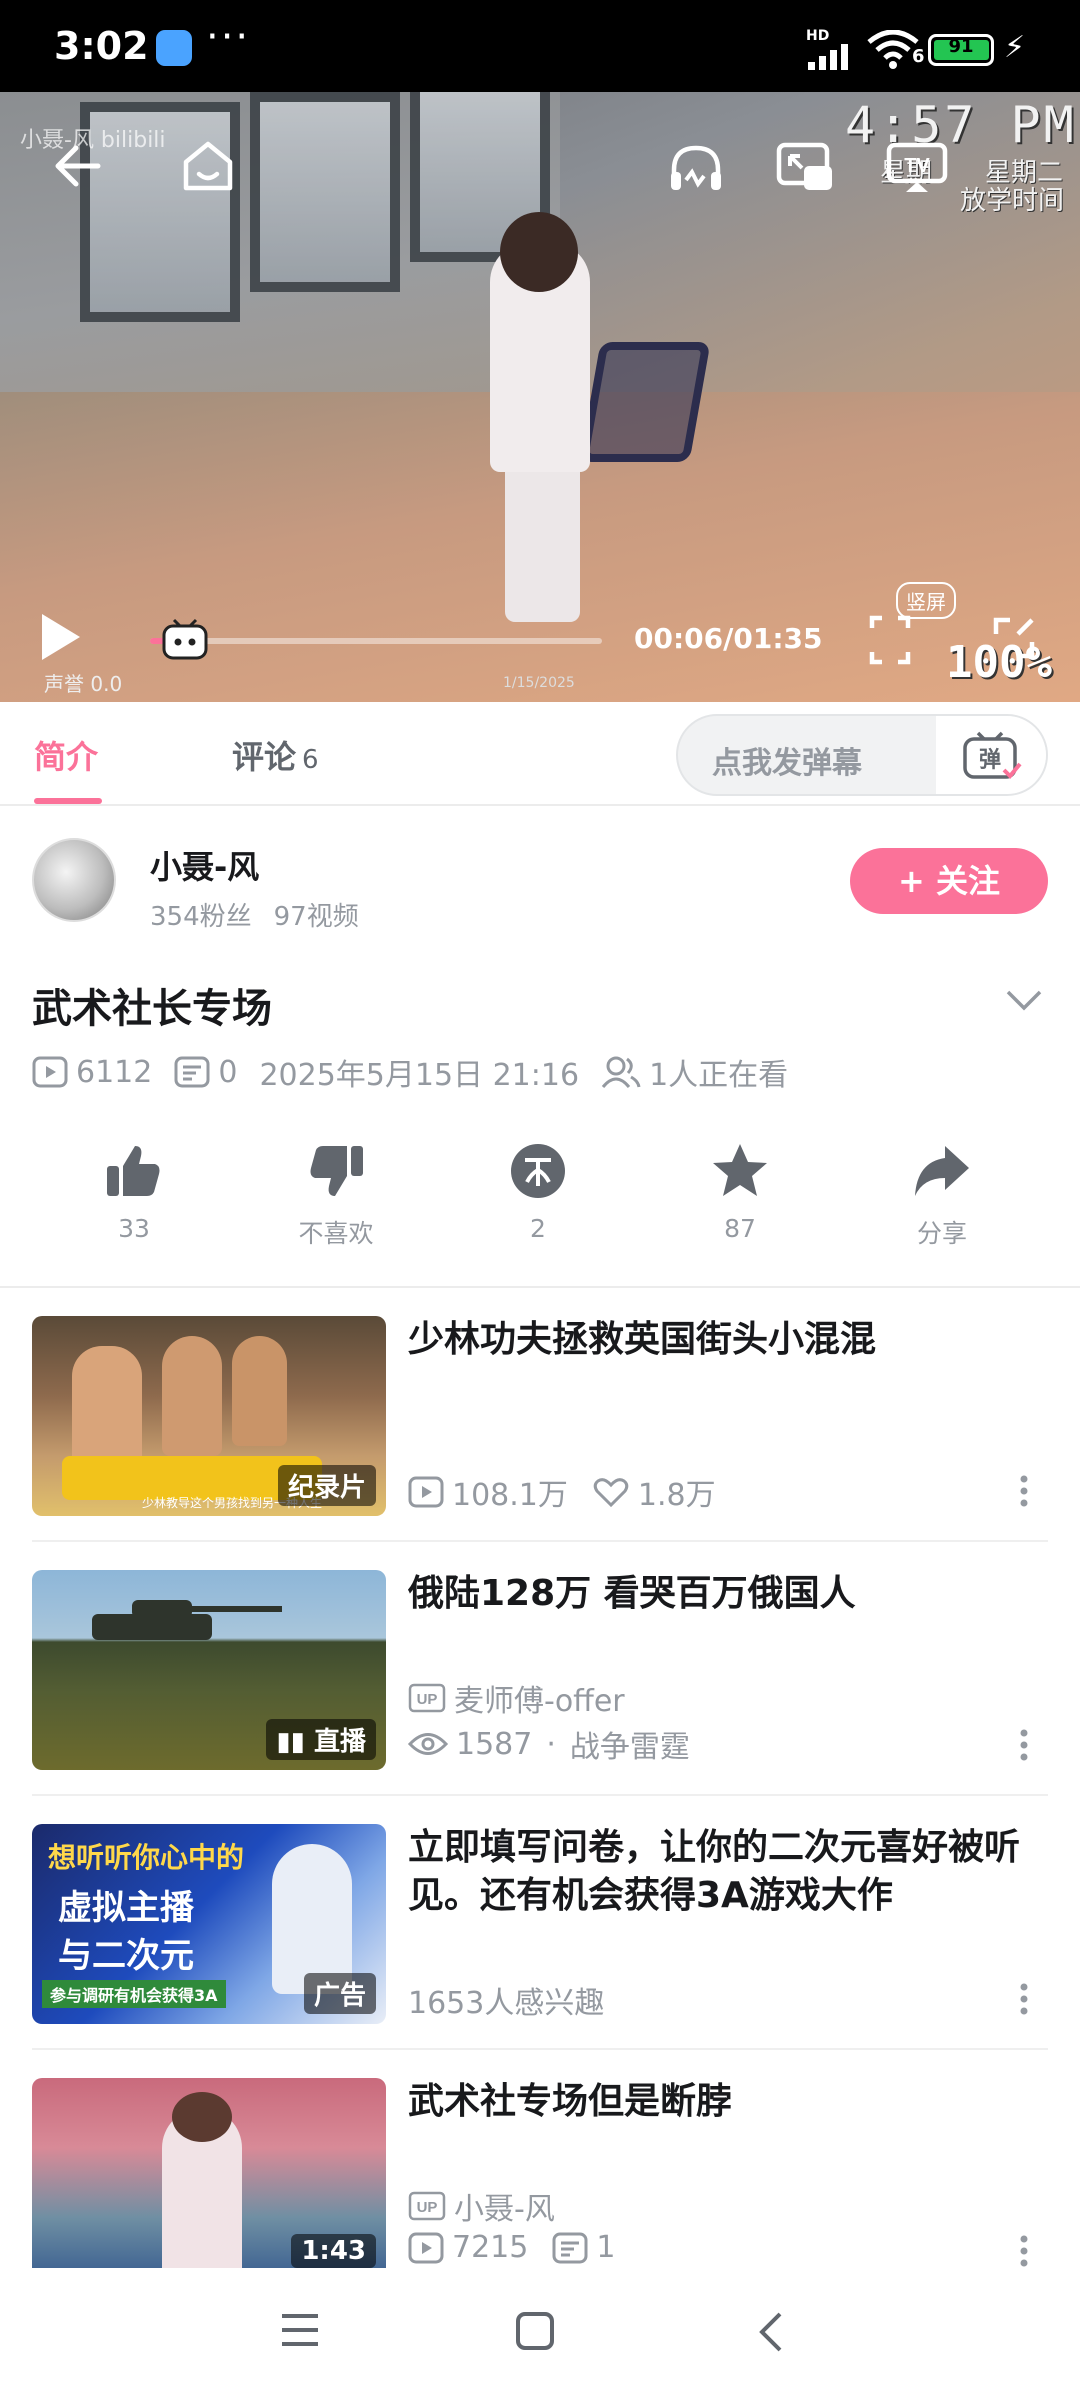 The height and width of the screenshot is (2400, 1080). I want to click on recommended-title: 立即填写问卷，让你的二次元喜好被听见。还有机会获得3A游戏大作, so click(714, 1871).